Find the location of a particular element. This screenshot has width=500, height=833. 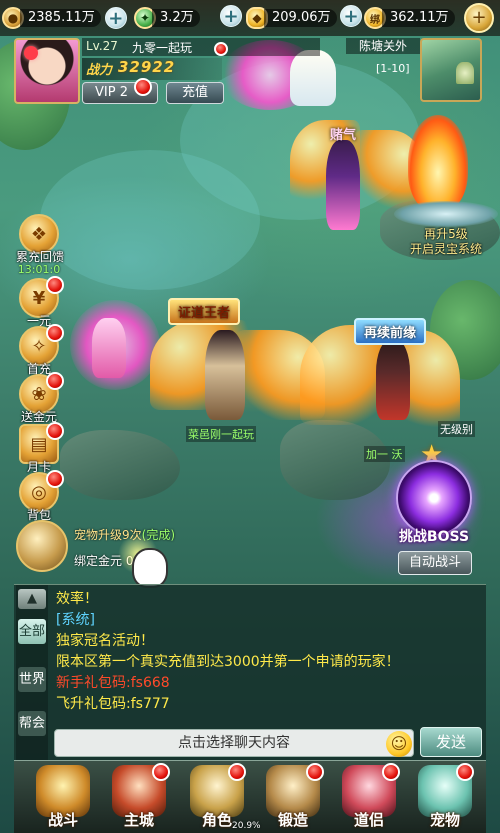

send-button: 发送 is located at coordinates (451, 742).